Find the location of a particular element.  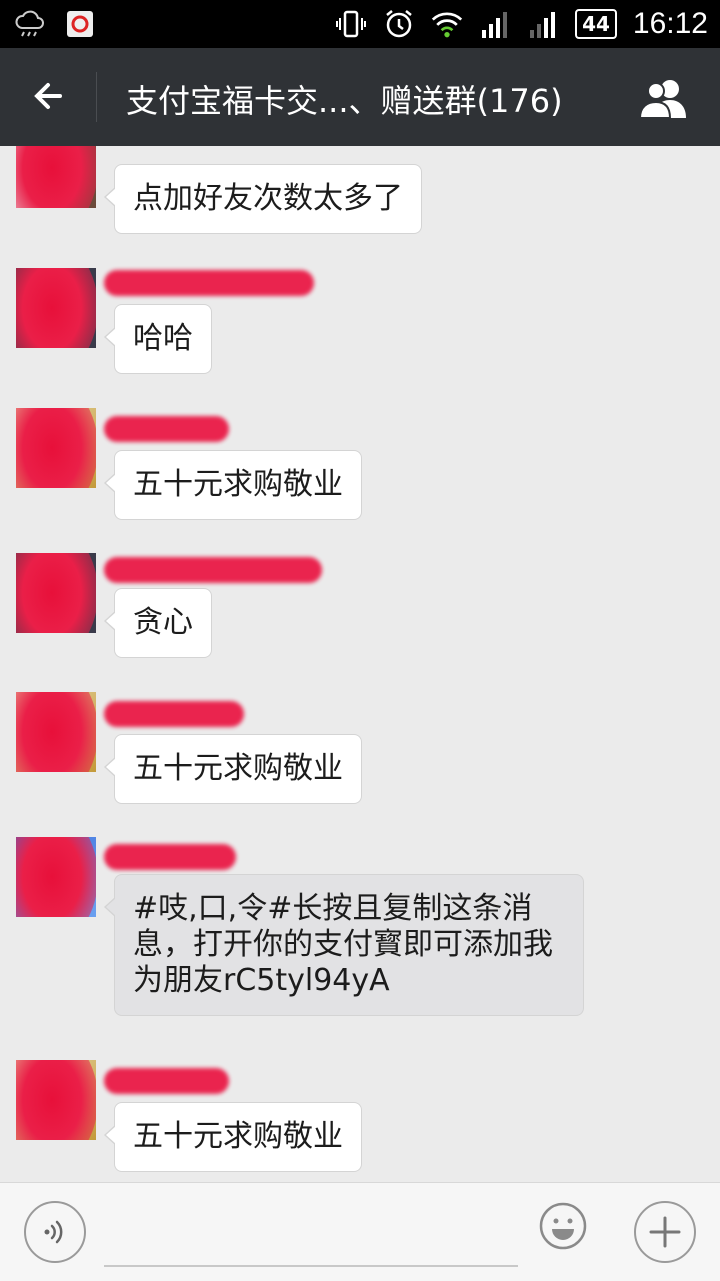

alarm-icon is located at coordinates (399, 24).